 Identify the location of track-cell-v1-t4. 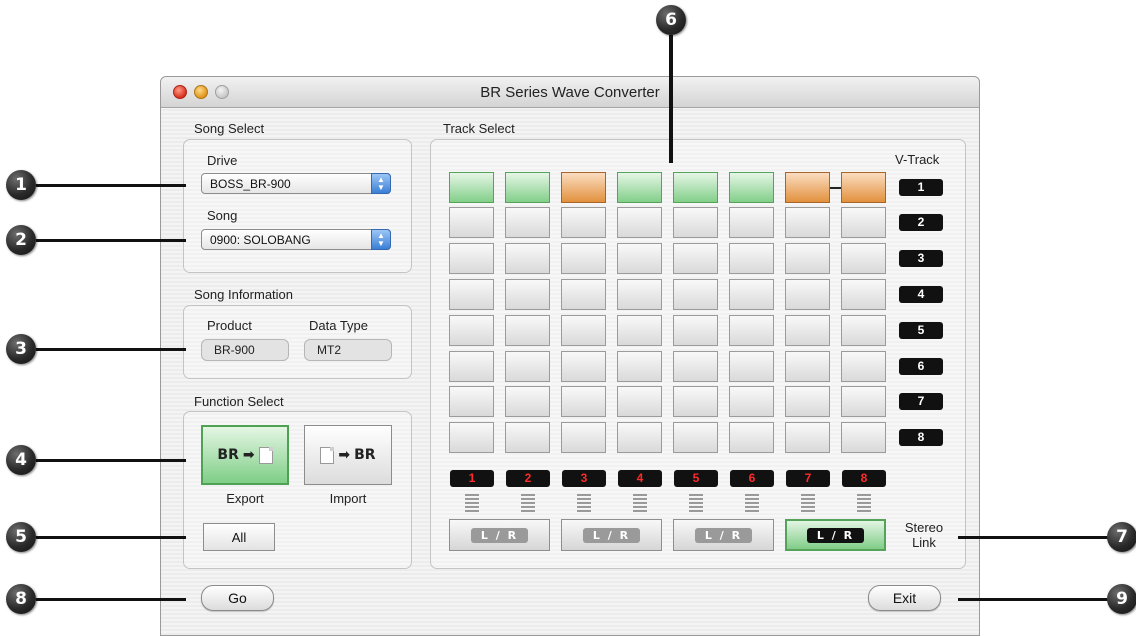
(639, 187).